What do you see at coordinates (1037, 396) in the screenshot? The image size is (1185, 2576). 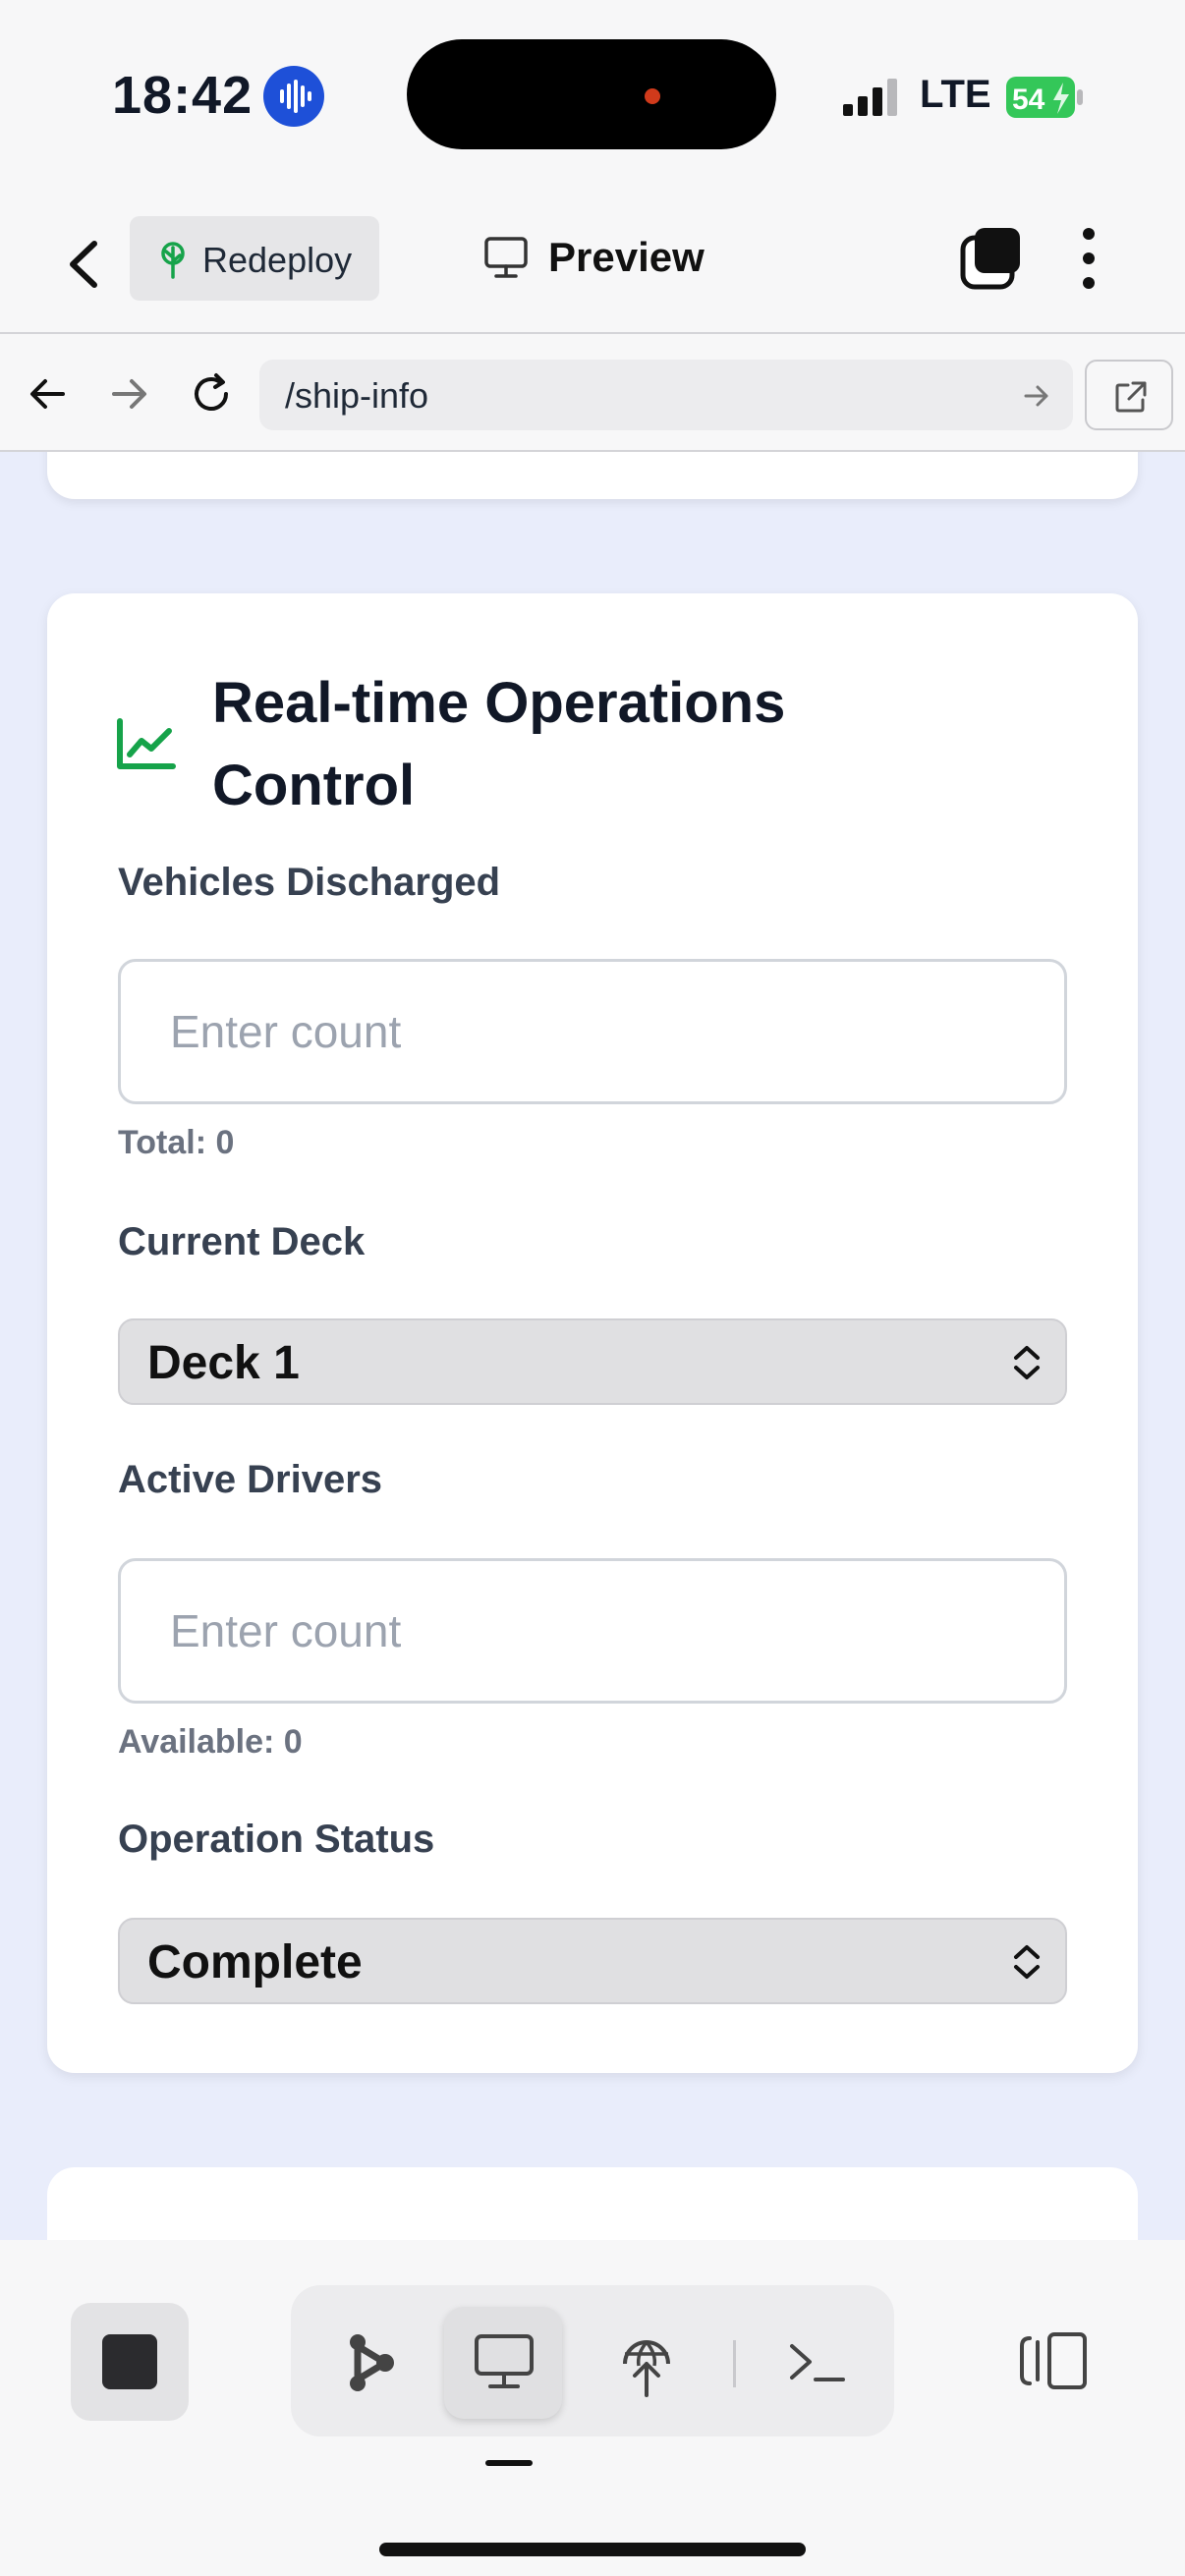 I see `go-arrow-icon` at bounding box center [1037, 396].